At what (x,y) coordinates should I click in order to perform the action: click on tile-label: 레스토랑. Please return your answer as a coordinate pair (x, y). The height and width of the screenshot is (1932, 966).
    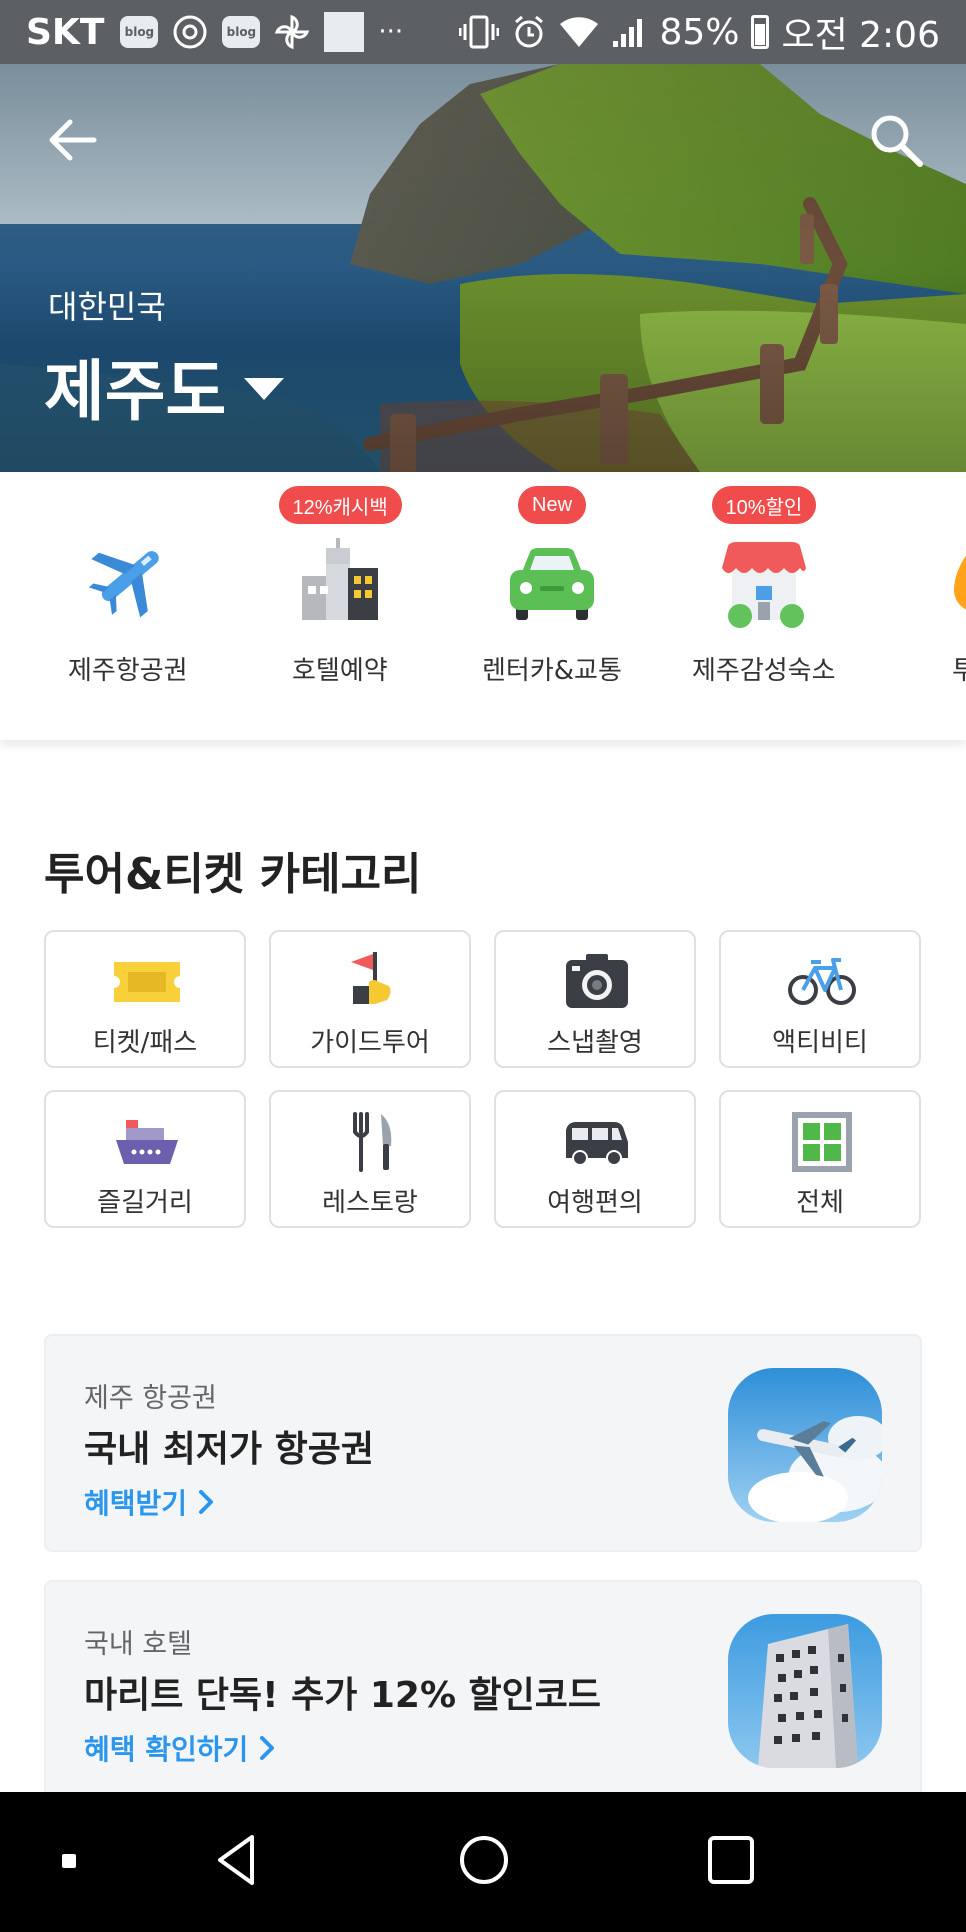
    Looking at the image, I should click on (370, 1203).